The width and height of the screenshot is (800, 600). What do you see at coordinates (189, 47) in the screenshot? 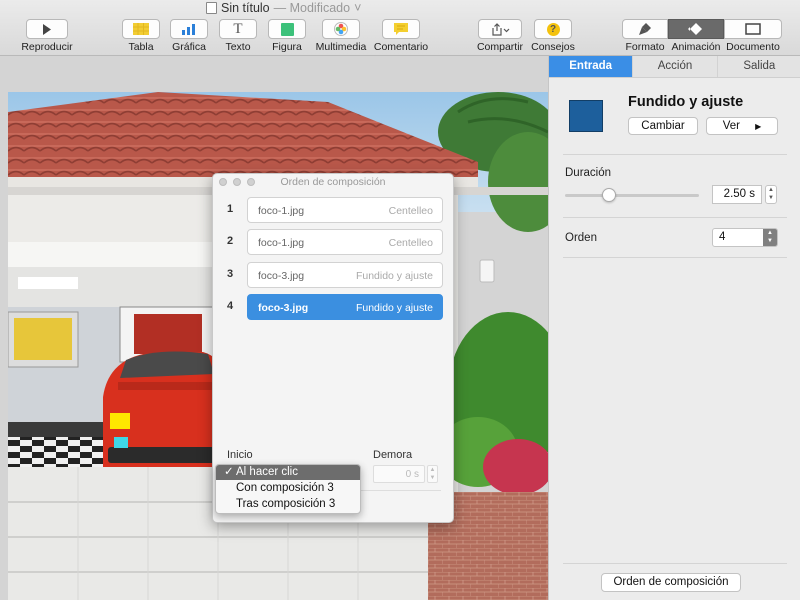
I see `chart-label: Gráfica` at bounding box center [189, 47].